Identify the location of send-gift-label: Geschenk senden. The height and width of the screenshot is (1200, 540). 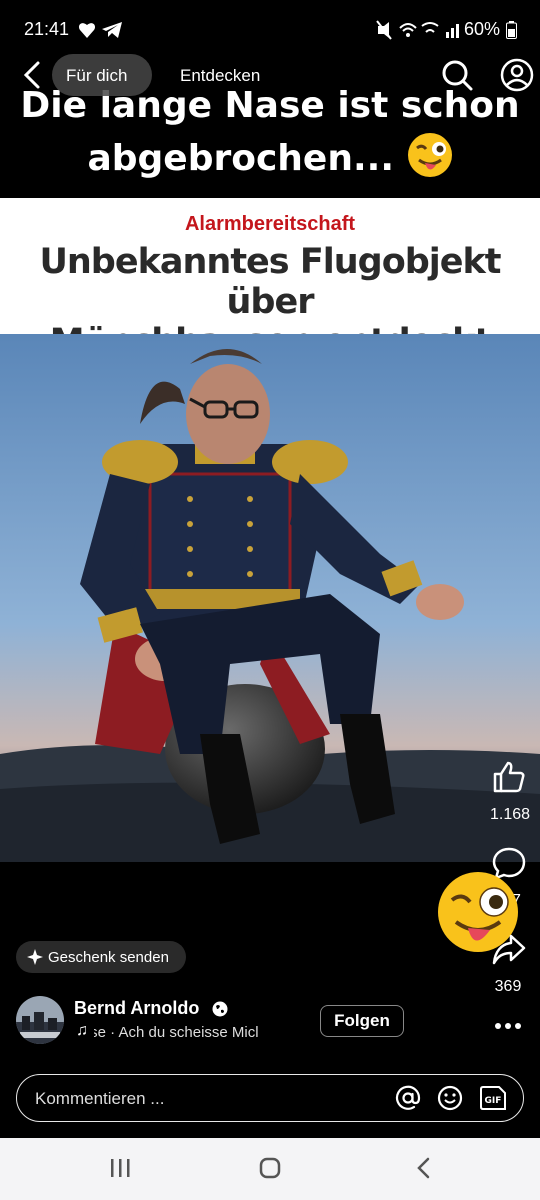
(108, 957).